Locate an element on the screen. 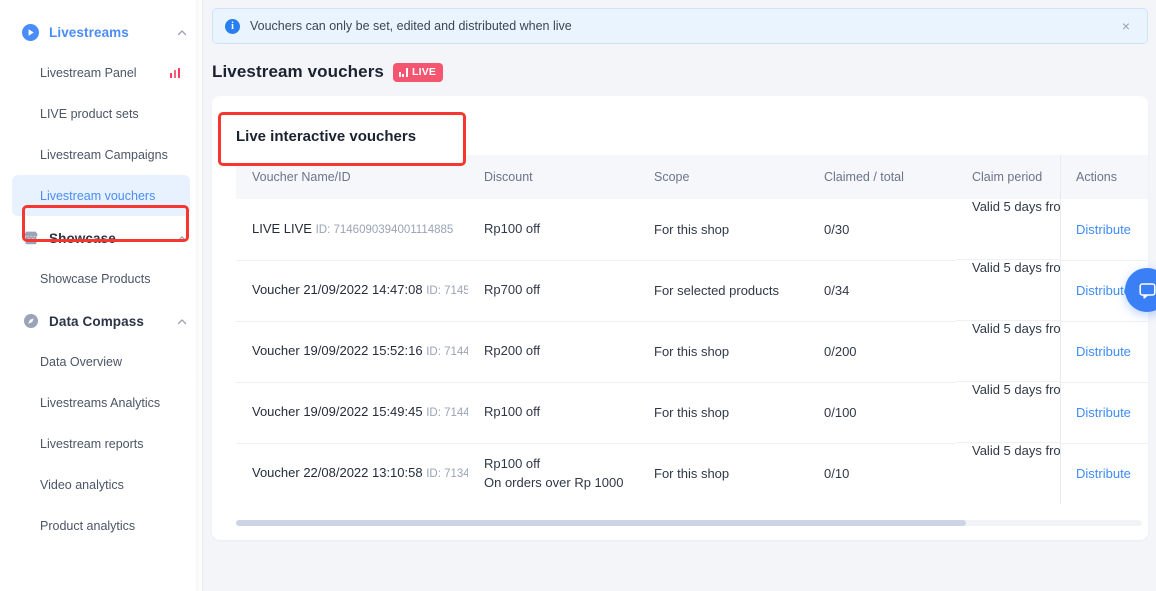 The width and height of the screenshot is (1156, 591). play-circle-icon is located at coordinates (30, 32).